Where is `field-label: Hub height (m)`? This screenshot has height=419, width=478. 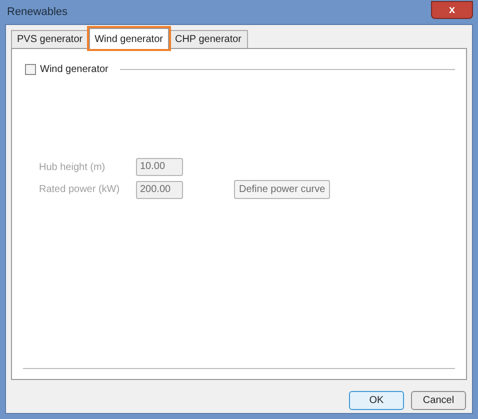 field-label: Hub height (m) is located at coordinates (72, 167).